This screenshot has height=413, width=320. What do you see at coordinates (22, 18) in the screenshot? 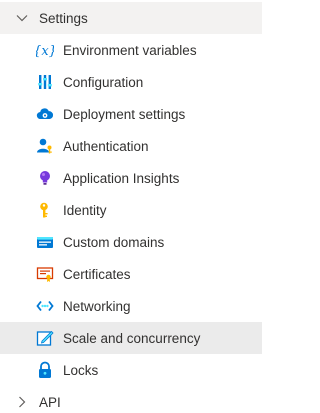
I see `chevron-down-icon` at bounding box center [22, 18].